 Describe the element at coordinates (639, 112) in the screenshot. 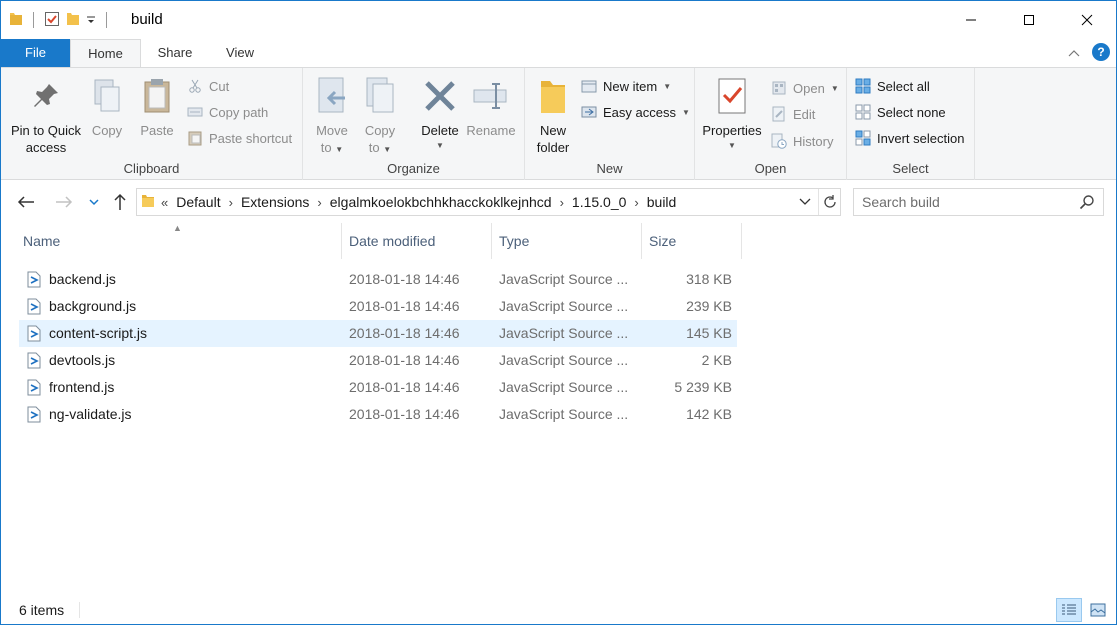

I see `easy-access-label: Easy access` at that location.